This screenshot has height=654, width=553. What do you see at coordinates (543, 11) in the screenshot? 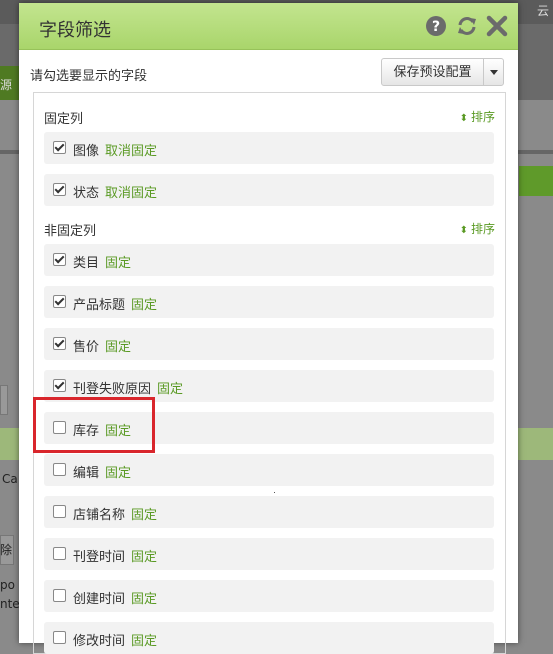
I see `background-topright-text: 云` at bounding box center [543, 11].